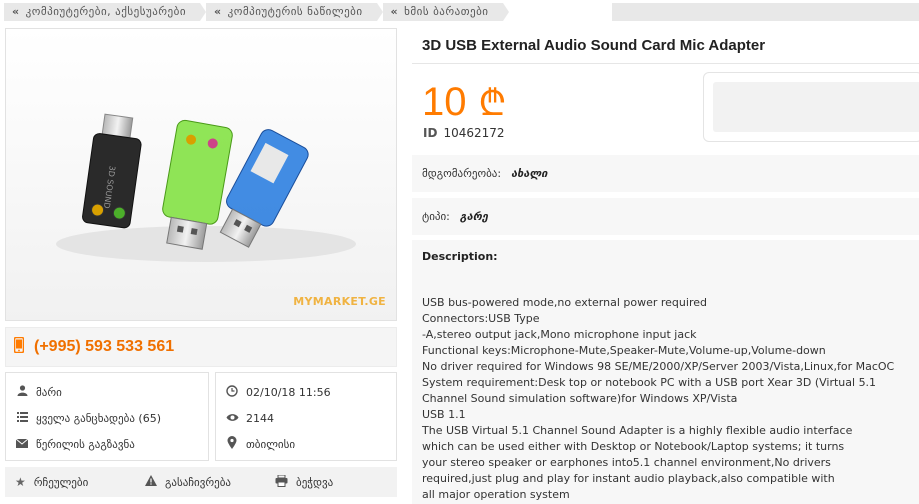  I want to click on image-watermark: MYMARKET.GE, so click(339, 301).